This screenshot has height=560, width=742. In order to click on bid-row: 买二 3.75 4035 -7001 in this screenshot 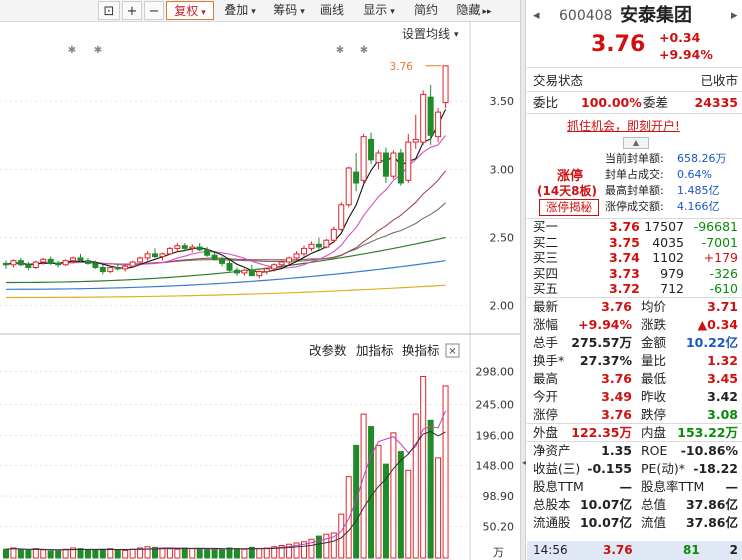, I will do `click(634, 242)`.